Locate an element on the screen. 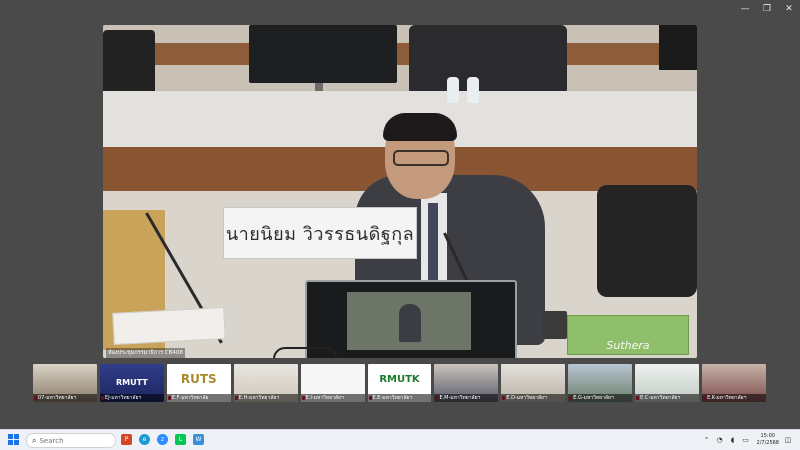 This screenshot has width=800, height=450. participant-tile: E.D-มหาวิทยาลัยฯ is located at coordinates (533, 383).